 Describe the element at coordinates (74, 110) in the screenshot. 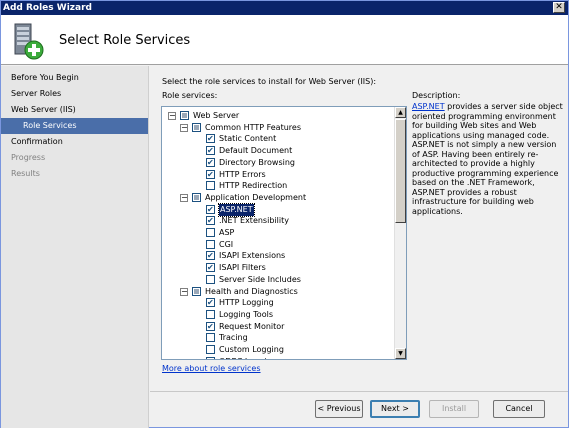

I see `nav-item-web-server-iis: Web Server (IIS)` at that location.